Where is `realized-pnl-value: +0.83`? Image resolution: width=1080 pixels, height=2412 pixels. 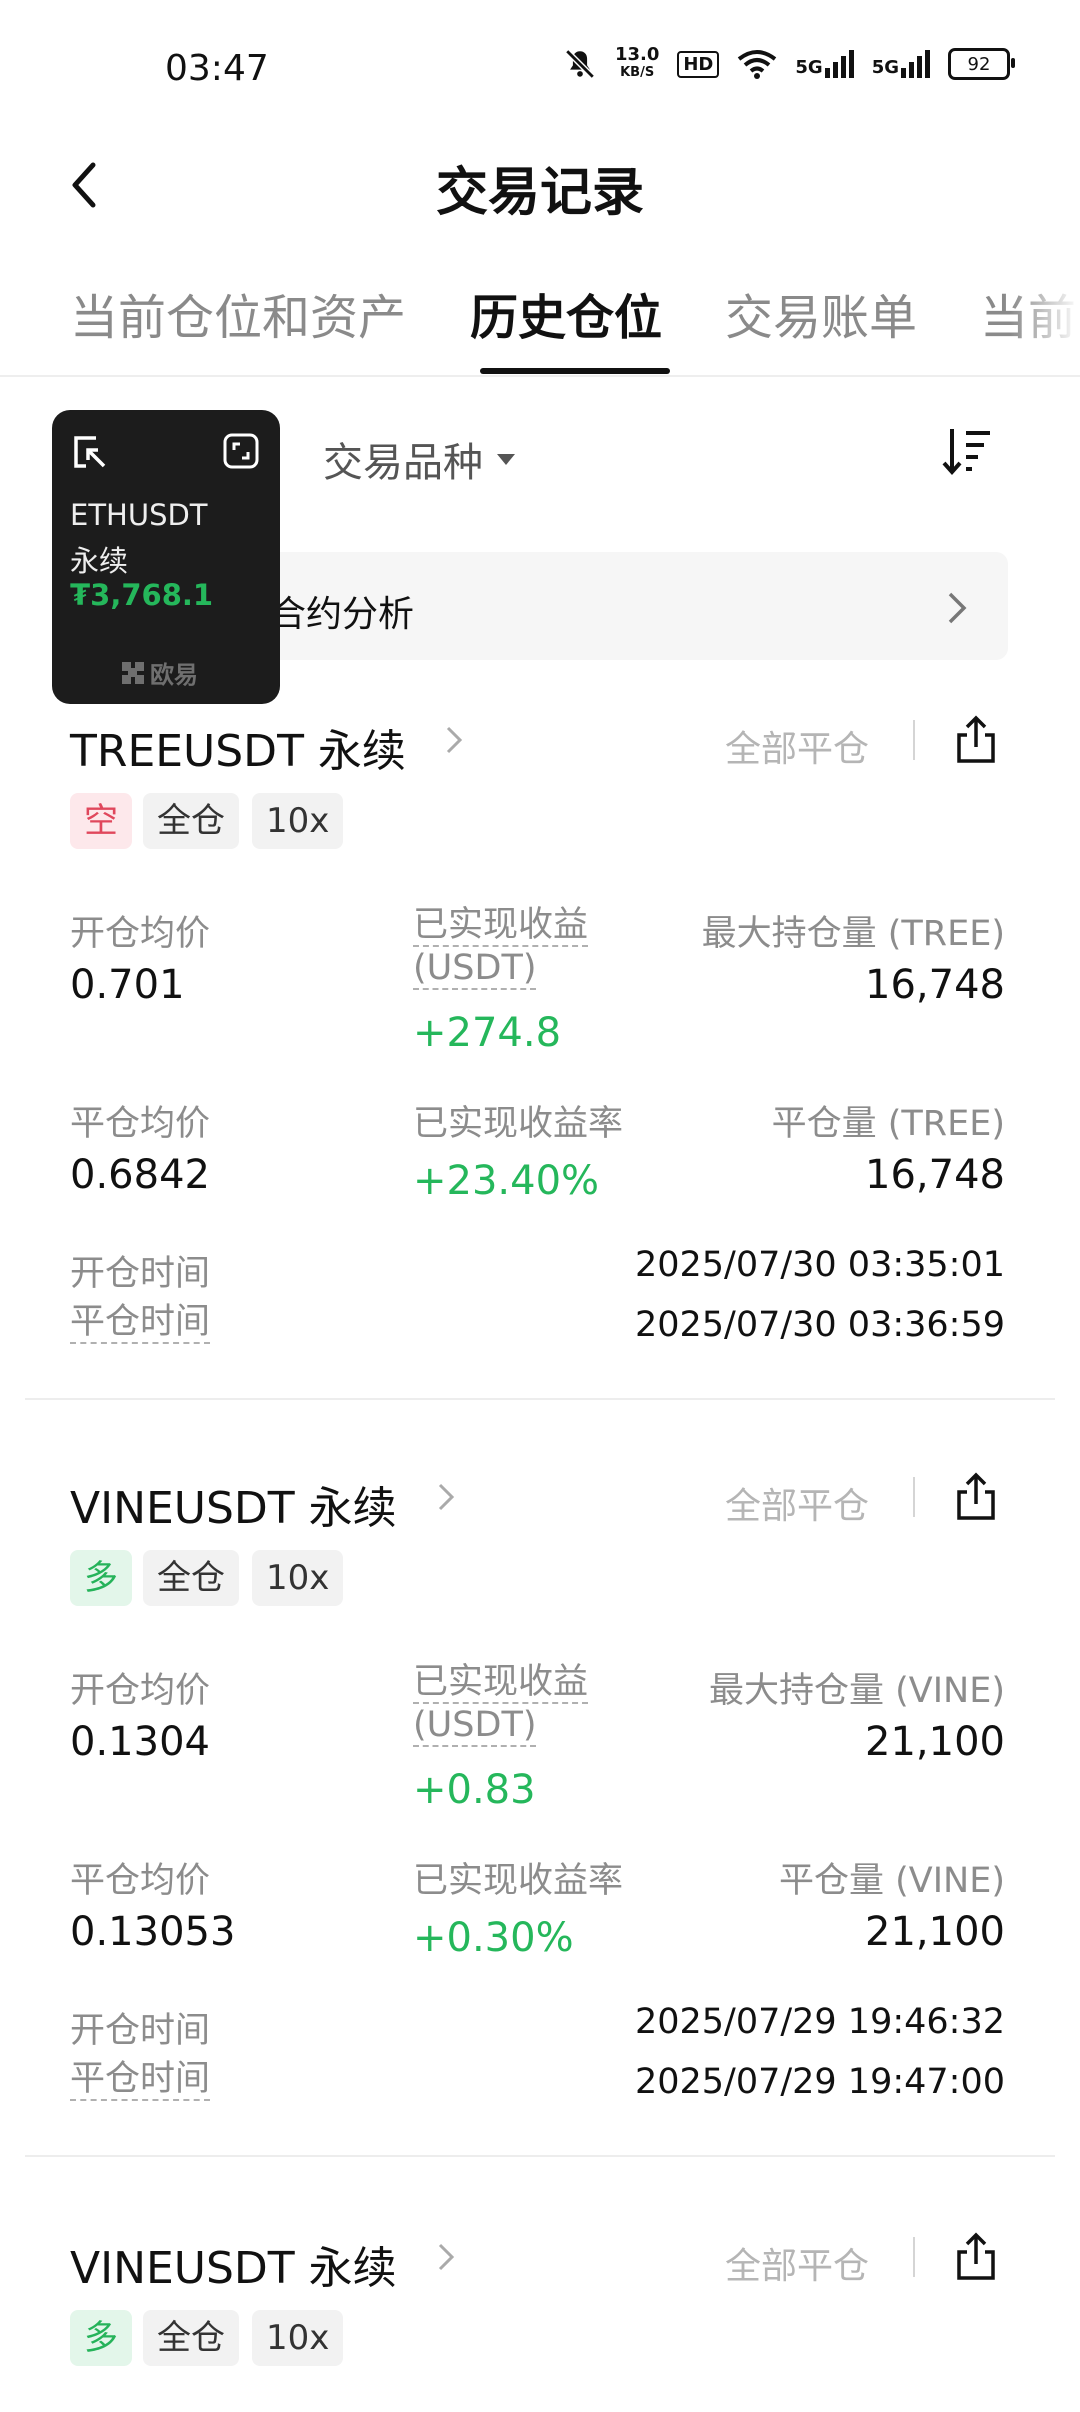 realized-pnl-value: +0.83 is located at coordinates (474, 1790).